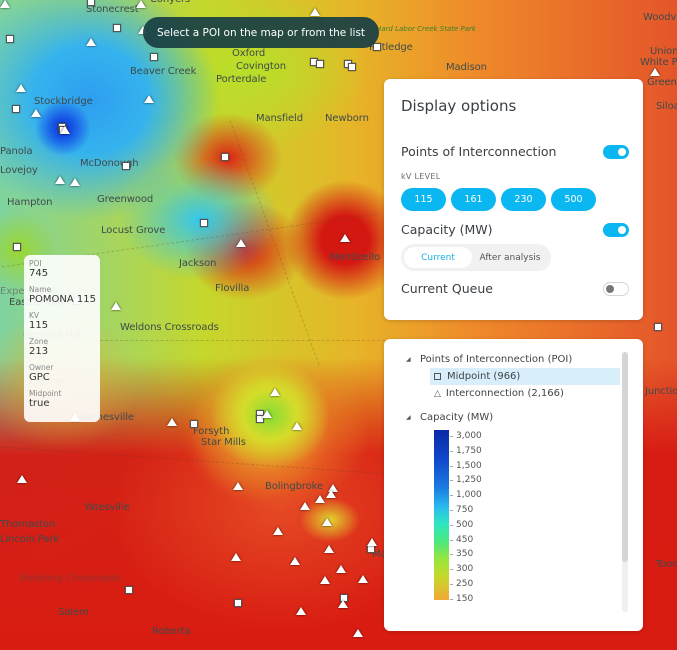  I want to click on place-label: Greenwood, so click(125, 199).